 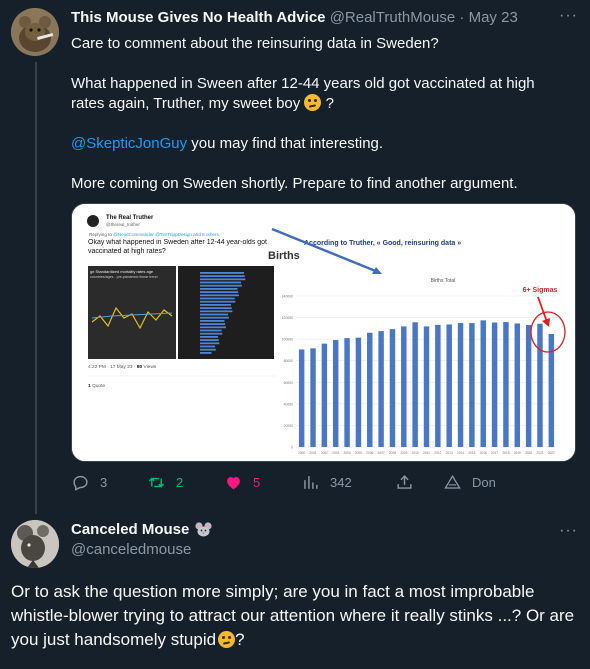 I want to click on chart-bar-2017, so click(x=494, y=384).